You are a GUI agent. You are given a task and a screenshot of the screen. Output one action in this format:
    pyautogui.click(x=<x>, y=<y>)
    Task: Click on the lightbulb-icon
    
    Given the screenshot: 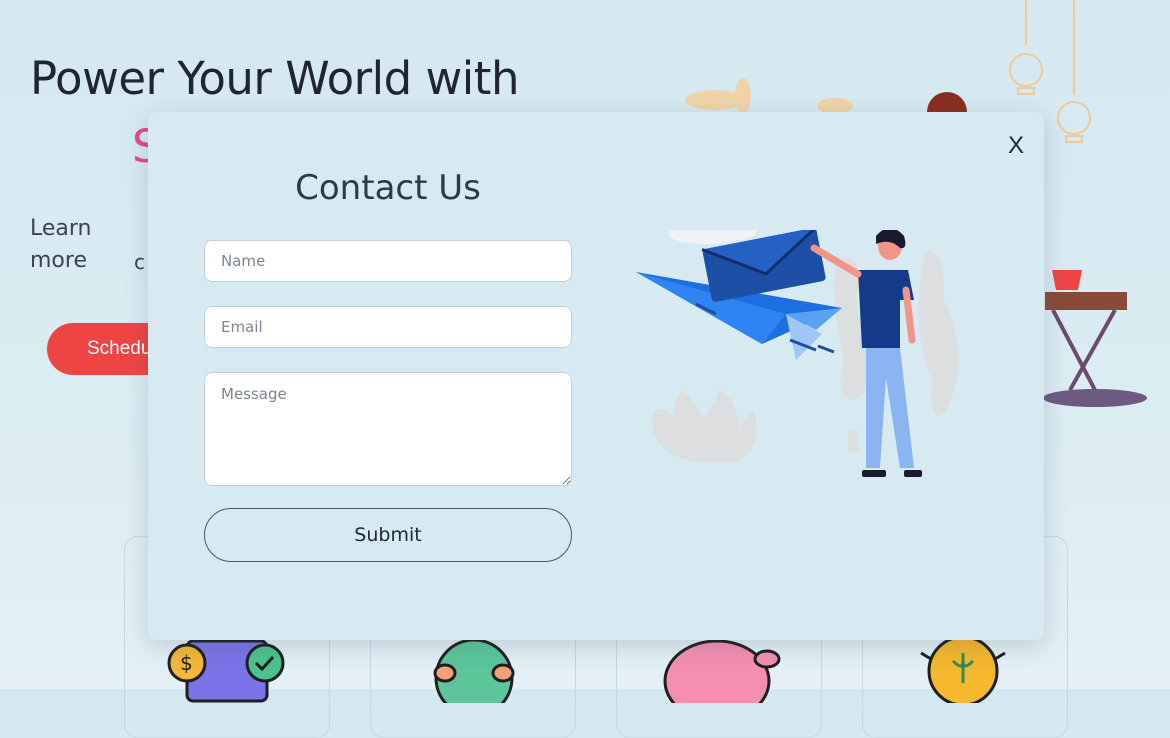 What is the action you would take?
    pyautogui.click(x=963, y=669)
    